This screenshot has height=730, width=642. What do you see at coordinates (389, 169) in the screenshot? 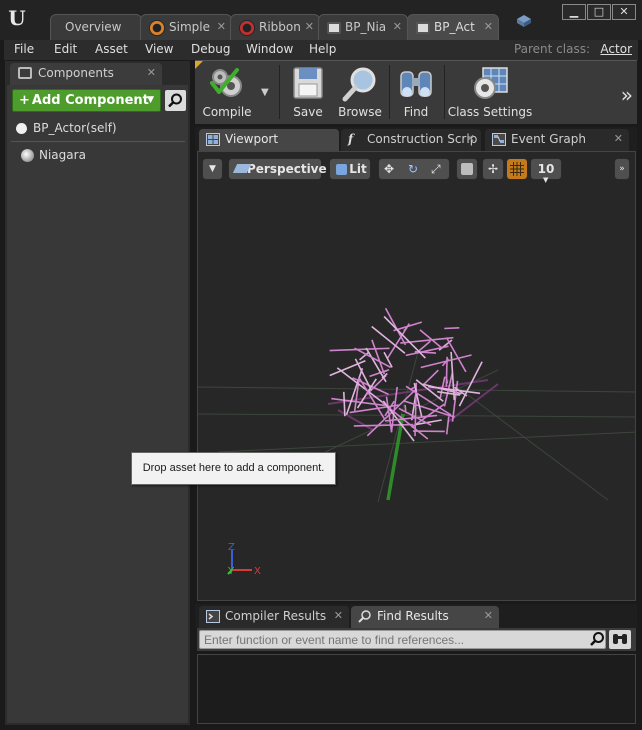
I see `translate-icon: ✥` at bounding box center [389, 169].